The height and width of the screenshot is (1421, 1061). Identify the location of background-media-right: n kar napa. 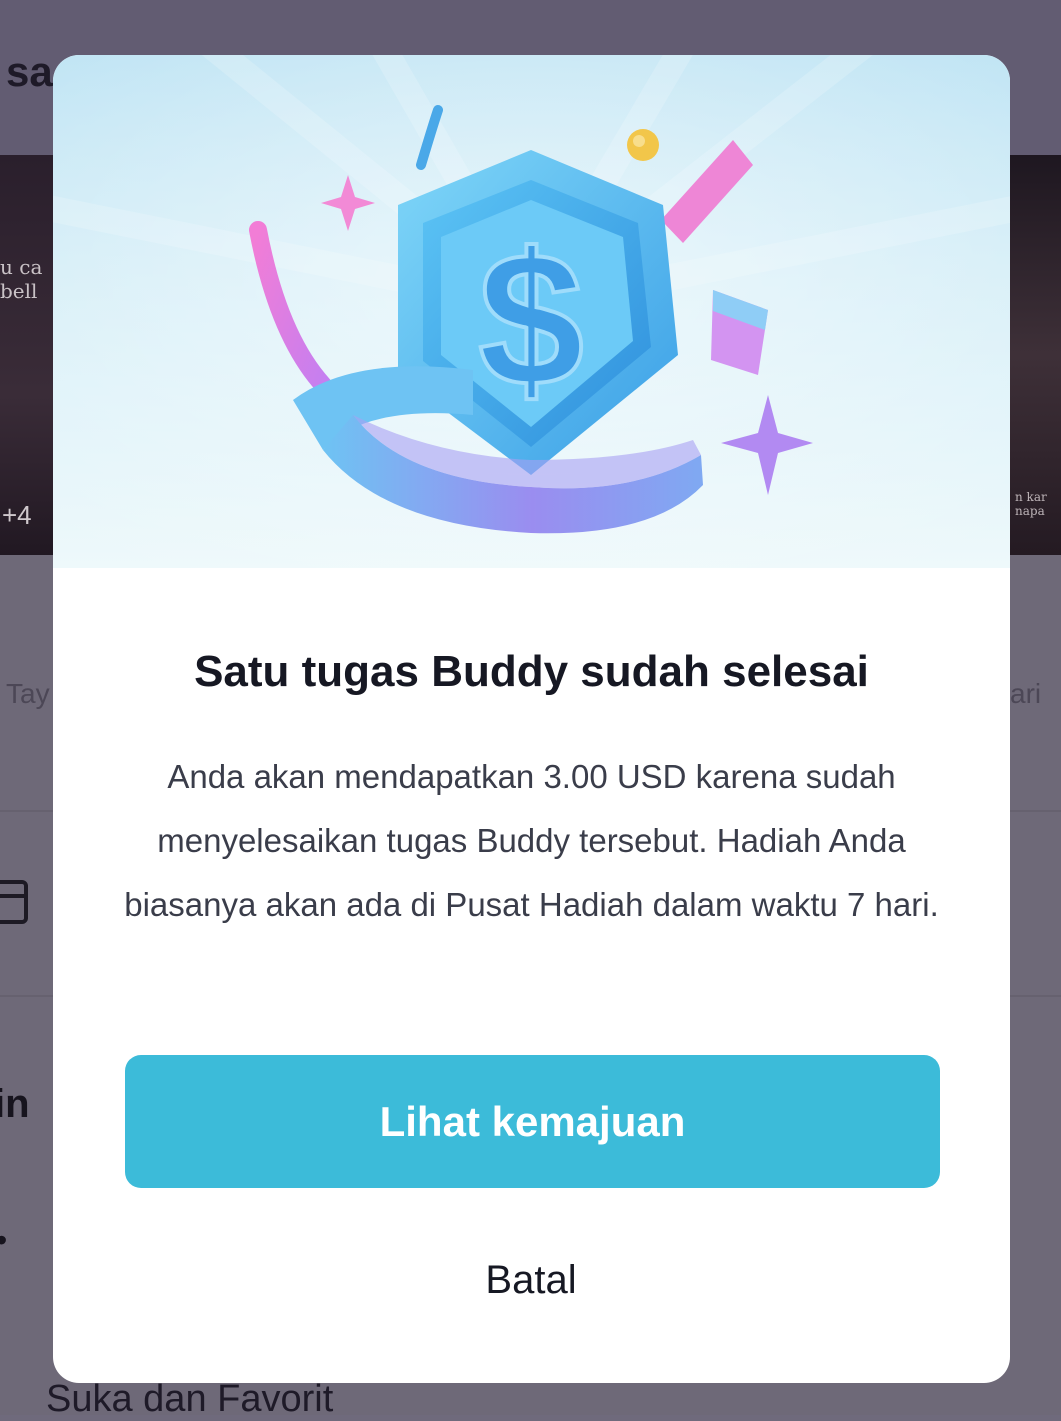
(1033, 355).